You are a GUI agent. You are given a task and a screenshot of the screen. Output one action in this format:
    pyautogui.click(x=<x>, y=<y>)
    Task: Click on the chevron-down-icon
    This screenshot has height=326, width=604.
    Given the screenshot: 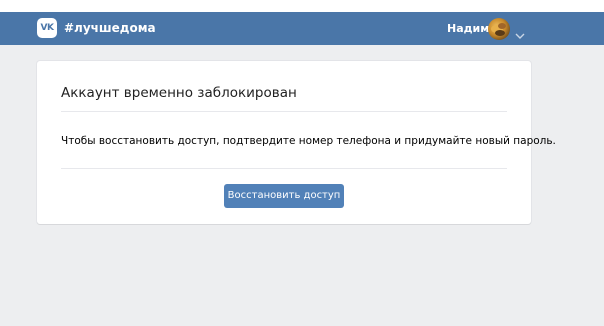 What is the action you would take?
    pyautogui.click(x=520, y=32)
    